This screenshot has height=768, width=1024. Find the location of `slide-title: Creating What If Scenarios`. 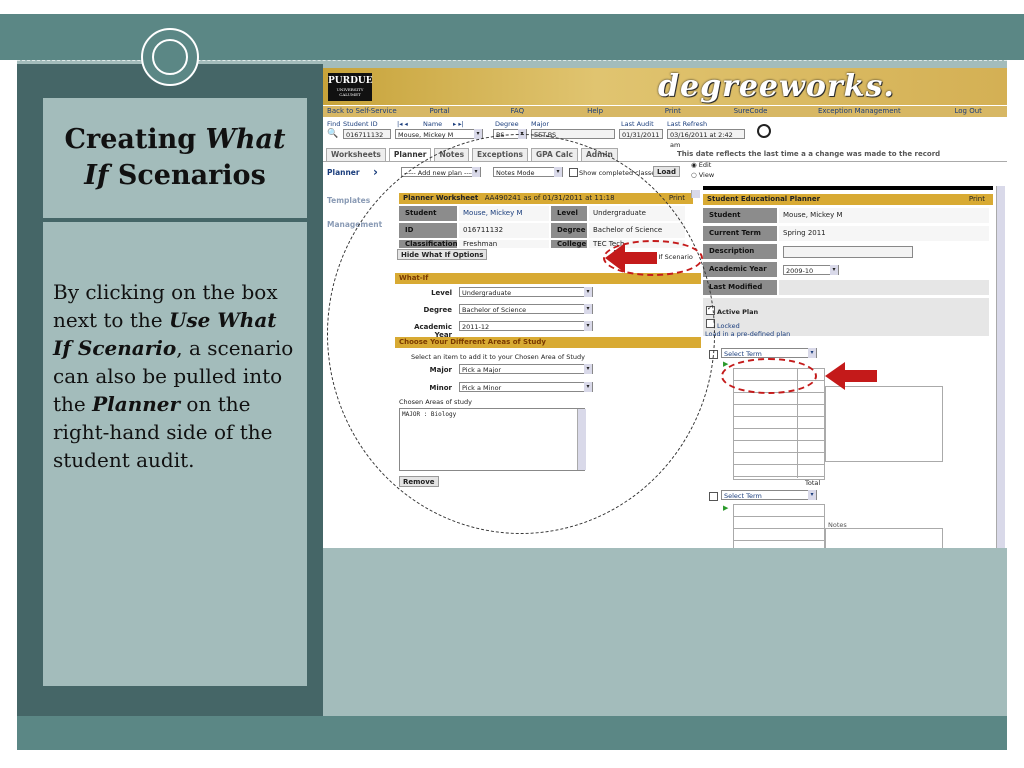

slide-title: Creating What If Scenarios is located at coordinates (175, 158).